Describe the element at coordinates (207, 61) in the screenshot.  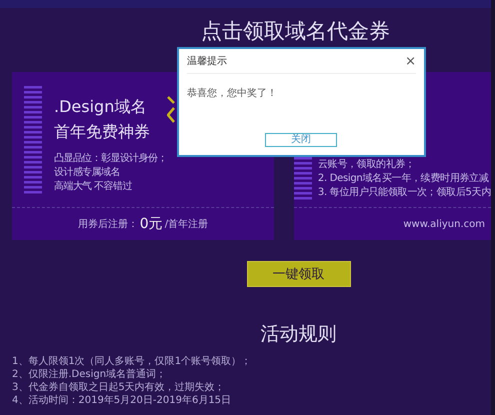
I see `dialog-title: 温馨提示` at that location.